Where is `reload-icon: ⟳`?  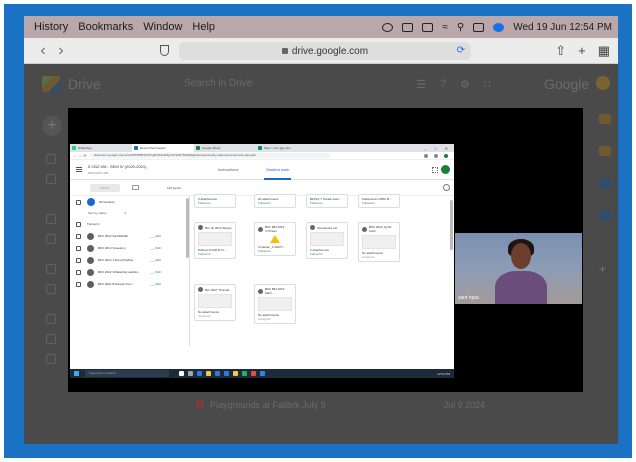
reload-icon: ⟳ is located at coordinates (461, 50).